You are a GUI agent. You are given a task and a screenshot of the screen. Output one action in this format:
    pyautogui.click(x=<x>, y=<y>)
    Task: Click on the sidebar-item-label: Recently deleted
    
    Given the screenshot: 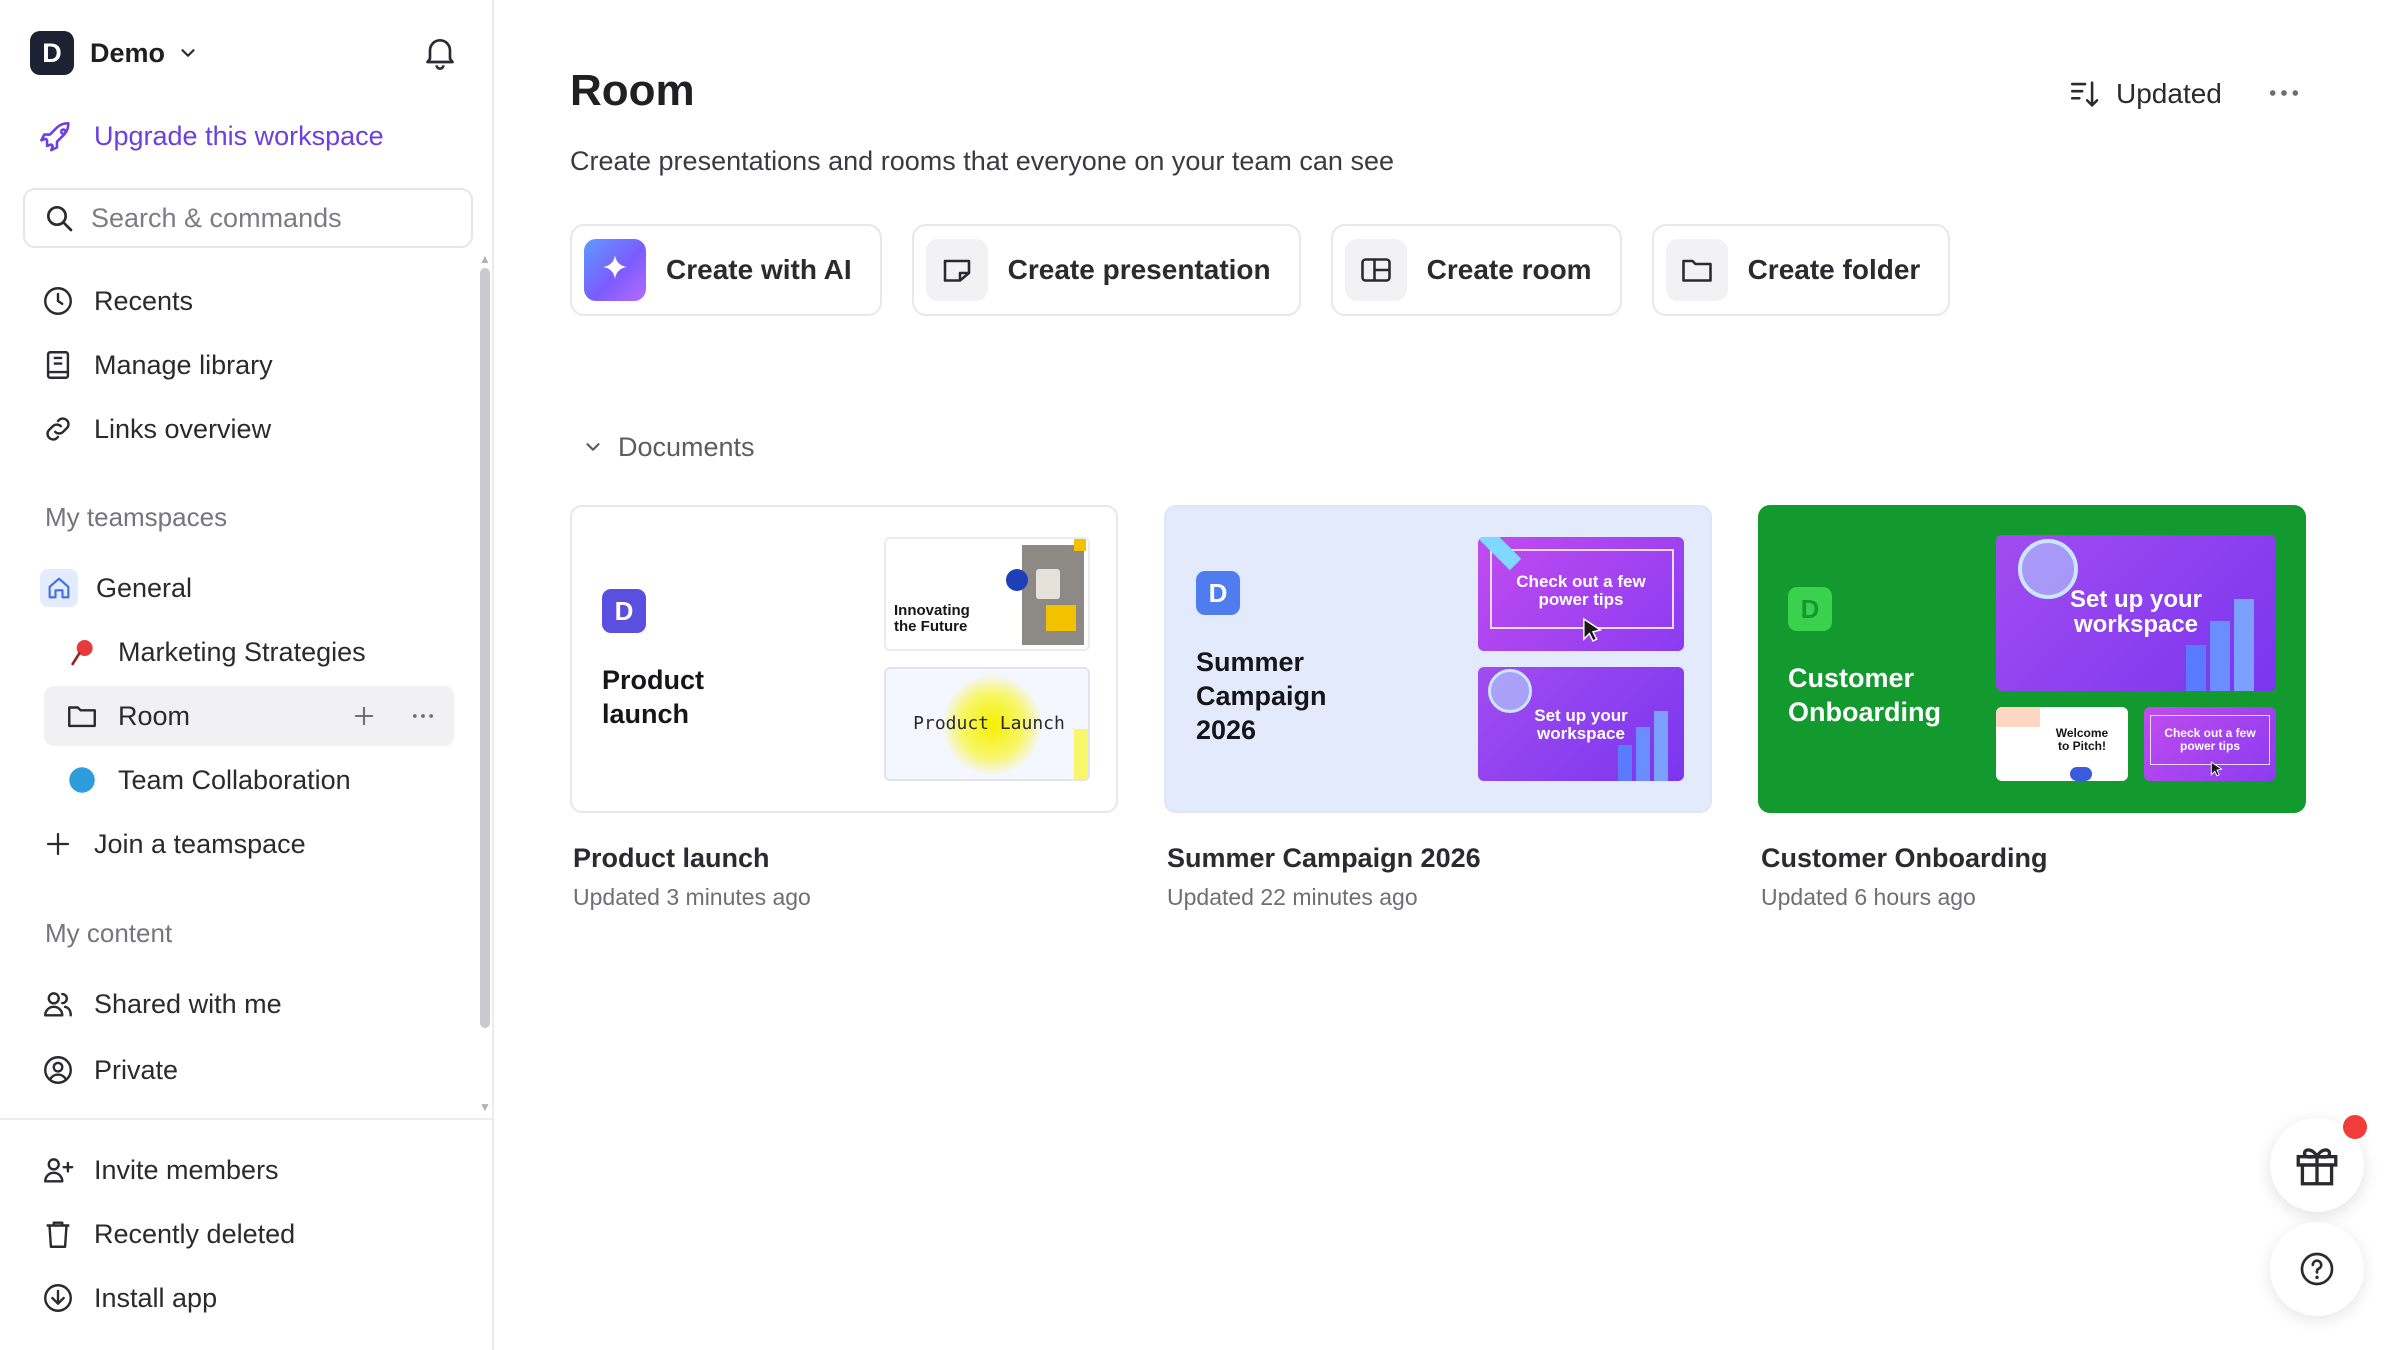 What is the action you would take?
    pyautogui.click(x=195, y=1233)
    